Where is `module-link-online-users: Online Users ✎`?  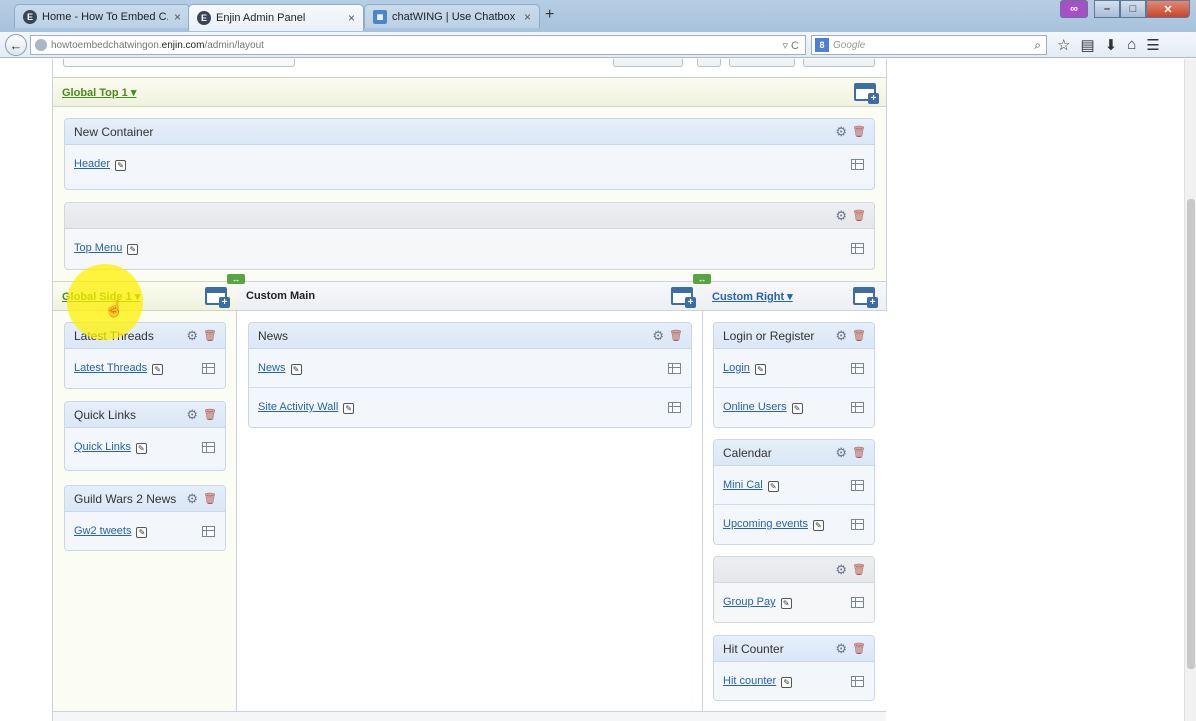 module-link-online-users: Online Users ✎ is located at coordinates (763, 407).